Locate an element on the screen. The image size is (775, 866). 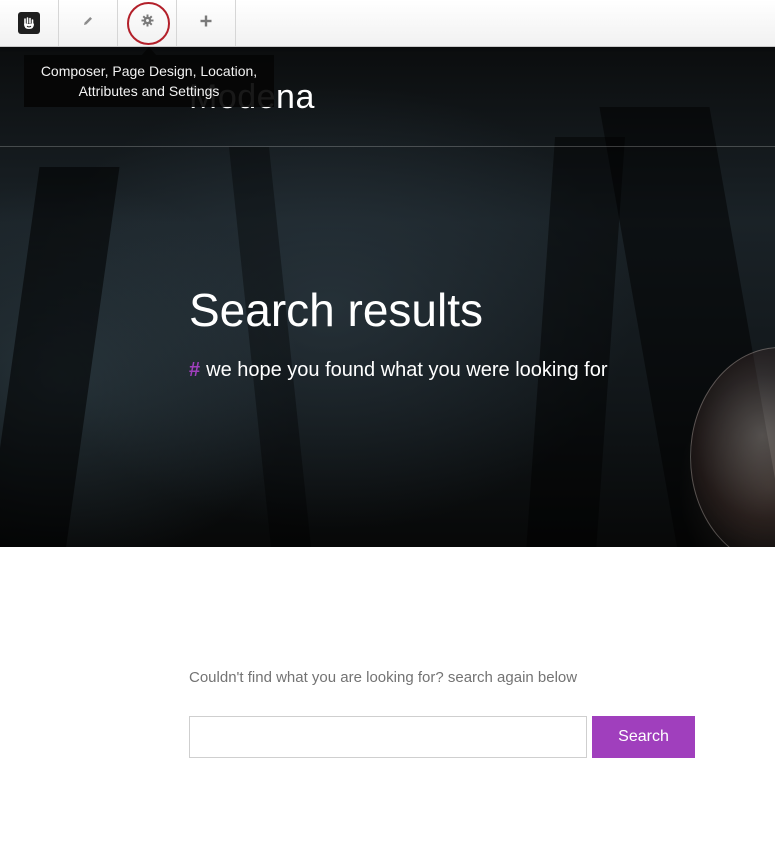
page-title: Search results is located at coordinates (336, 310).